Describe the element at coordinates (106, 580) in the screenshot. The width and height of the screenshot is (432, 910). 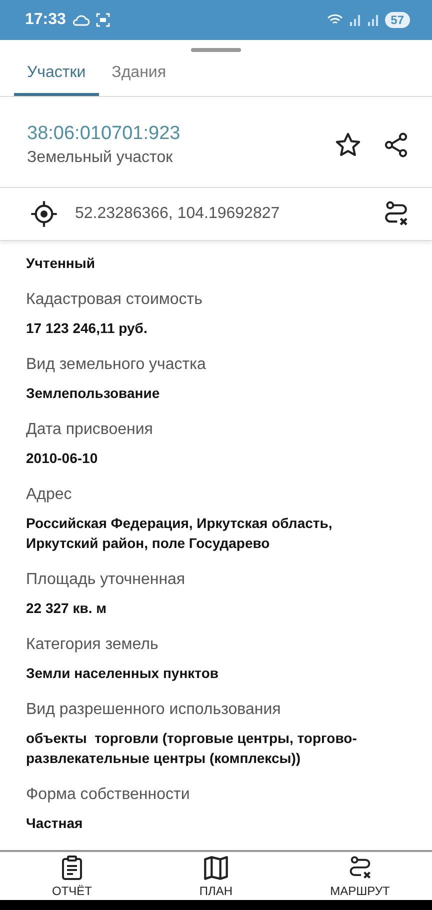
I see `field-label: Площадь уточненная` at that location.